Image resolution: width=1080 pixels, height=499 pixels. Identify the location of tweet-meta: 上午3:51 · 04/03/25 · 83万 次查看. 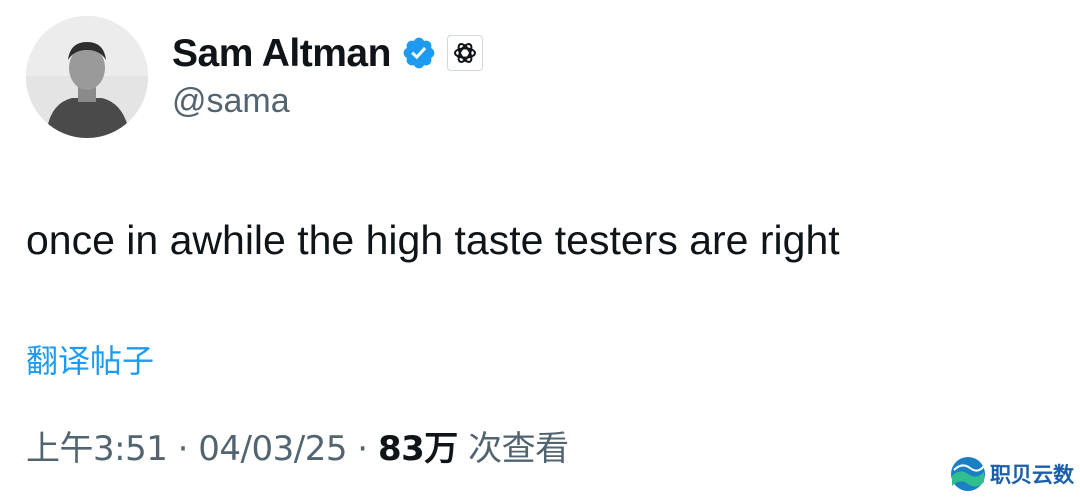
(297, 449).